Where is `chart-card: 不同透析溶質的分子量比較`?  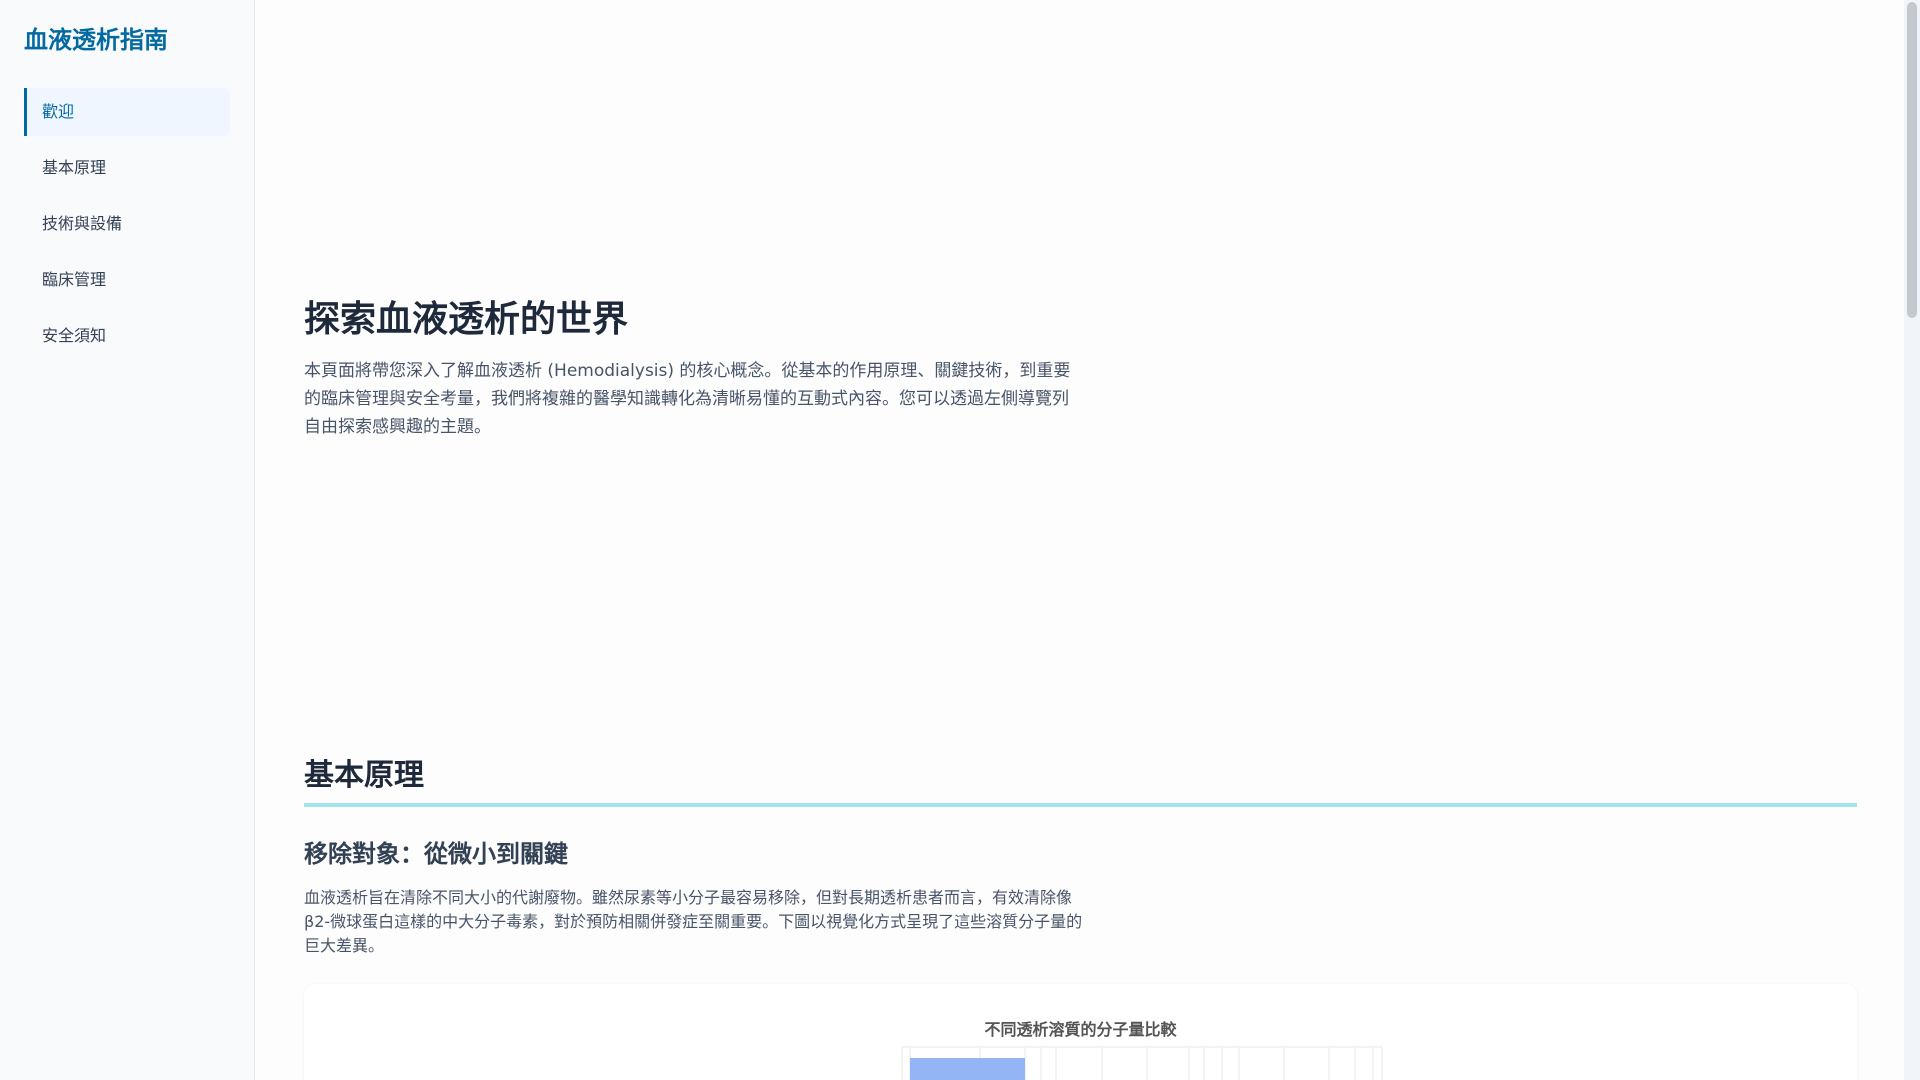 chart-card: 不同透析溶質的分子量比較 is located at coordinates (1080, 1032).